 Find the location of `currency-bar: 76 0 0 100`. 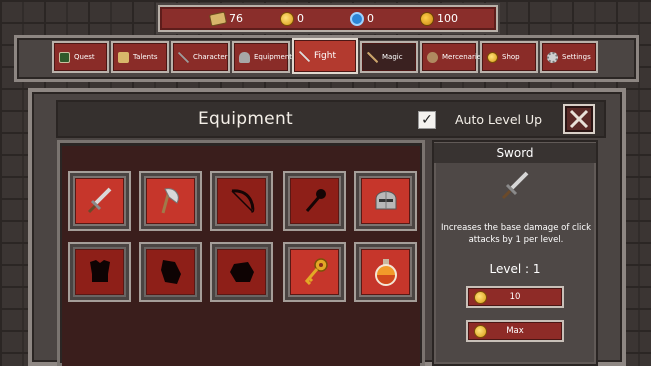

currency-bar: 76 0 0 100 is located at coordinates (328, 18).